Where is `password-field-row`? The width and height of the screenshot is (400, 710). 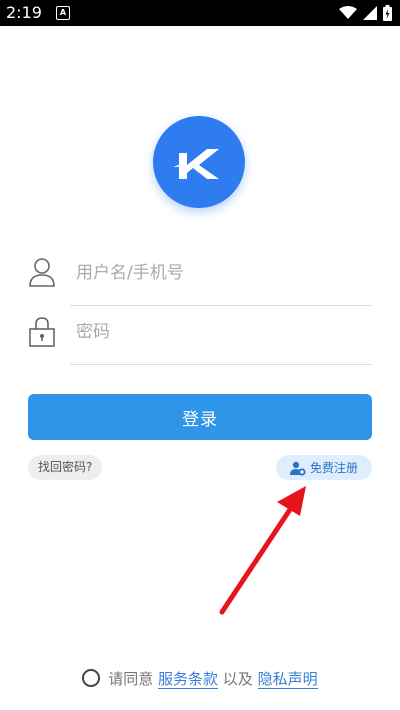
password-field-row is located at coordinates (202, 337).